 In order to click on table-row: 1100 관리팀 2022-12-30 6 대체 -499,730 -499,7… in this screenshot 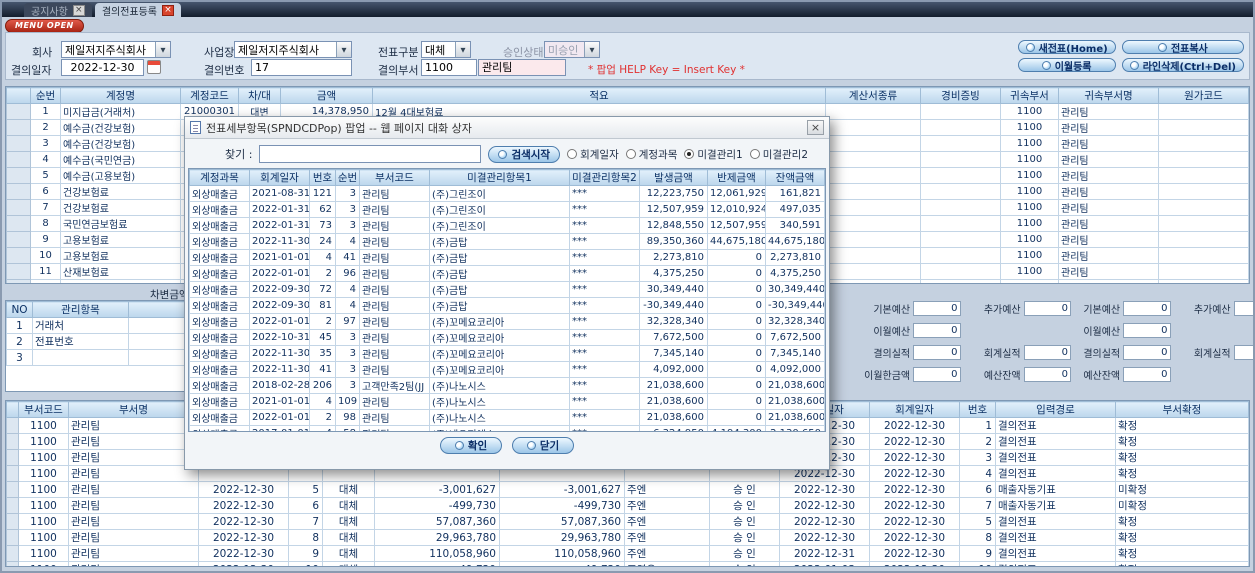, I will do `click(627, 505)`.